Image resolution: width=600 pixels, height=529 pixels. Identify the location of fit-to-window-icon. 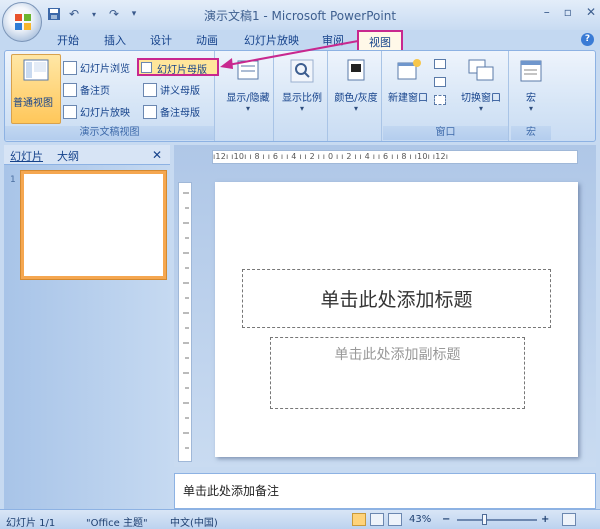
(569, 519).